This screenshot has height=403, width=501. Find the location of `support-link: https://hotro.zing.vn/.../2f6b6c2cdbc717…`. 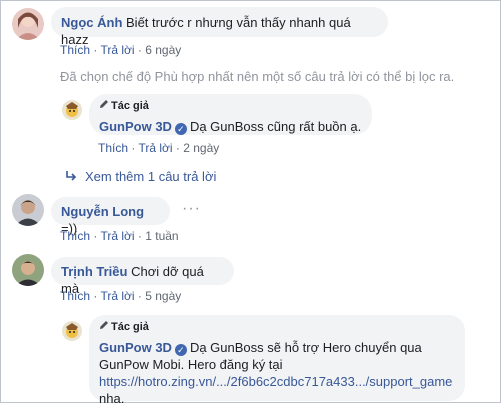

support-link: https://hotro.zing.vn/.../2f6b6c2cdbc717… is located at coordinates (277, 381).